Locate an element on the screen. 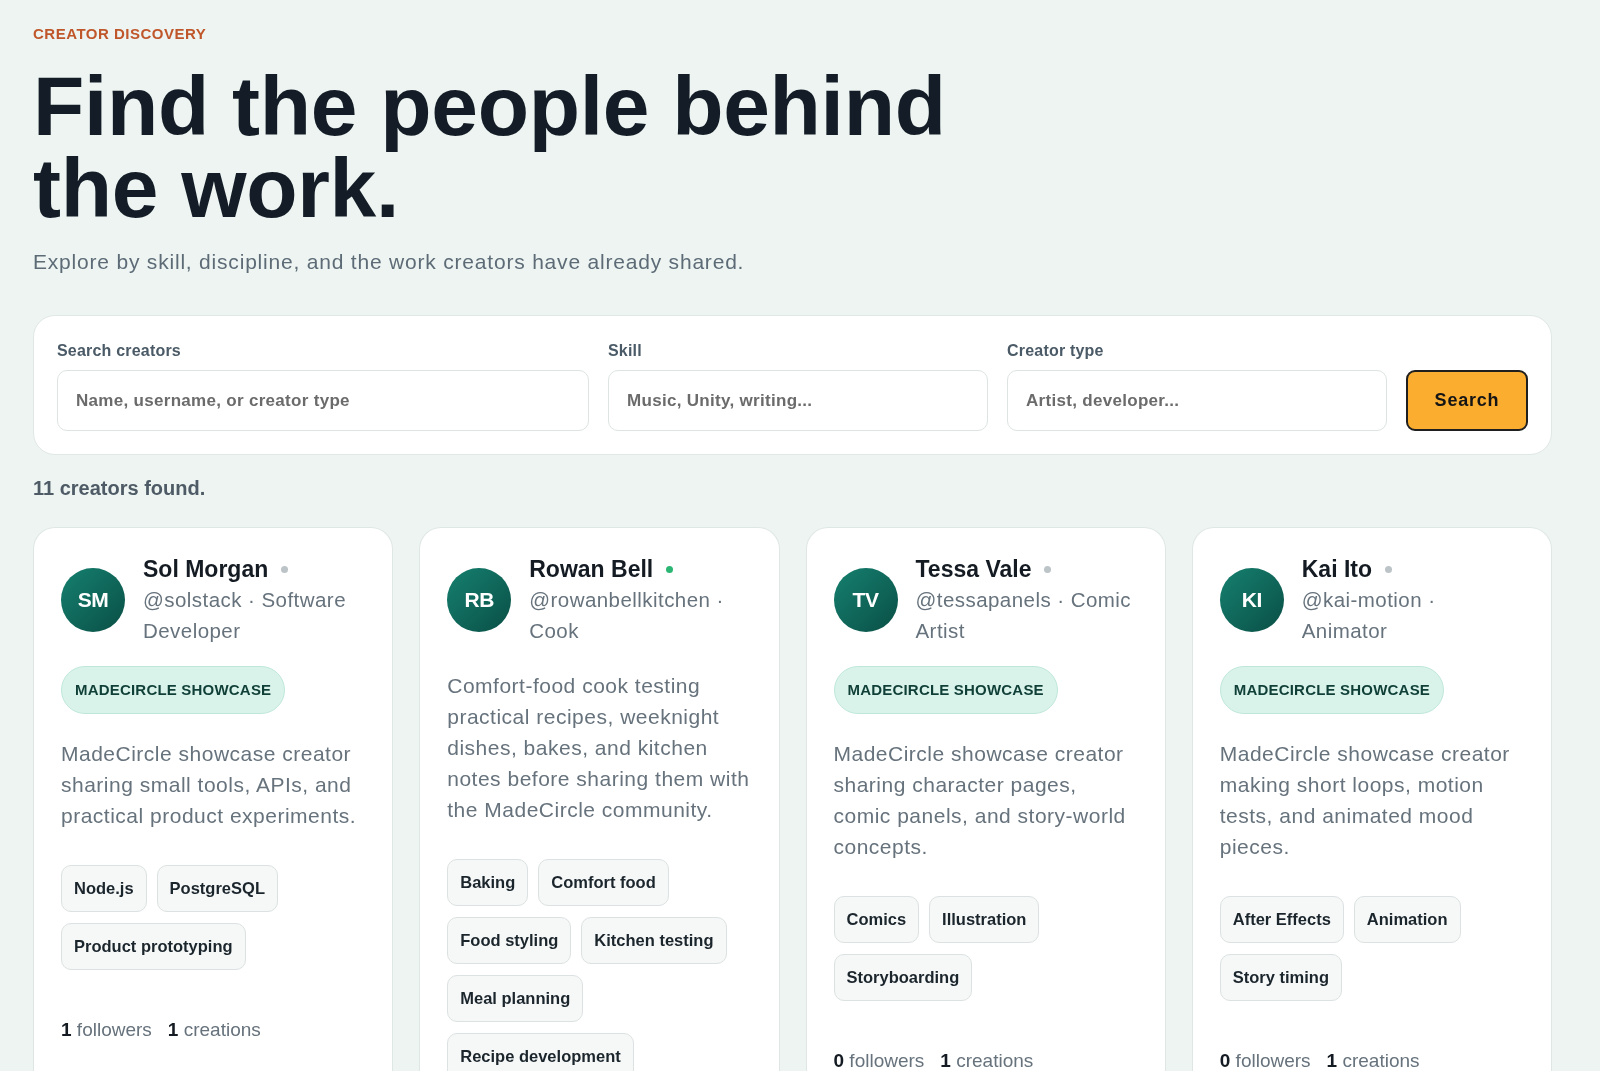  skill-tag: Story timing is located at coordinates (1280, 977).